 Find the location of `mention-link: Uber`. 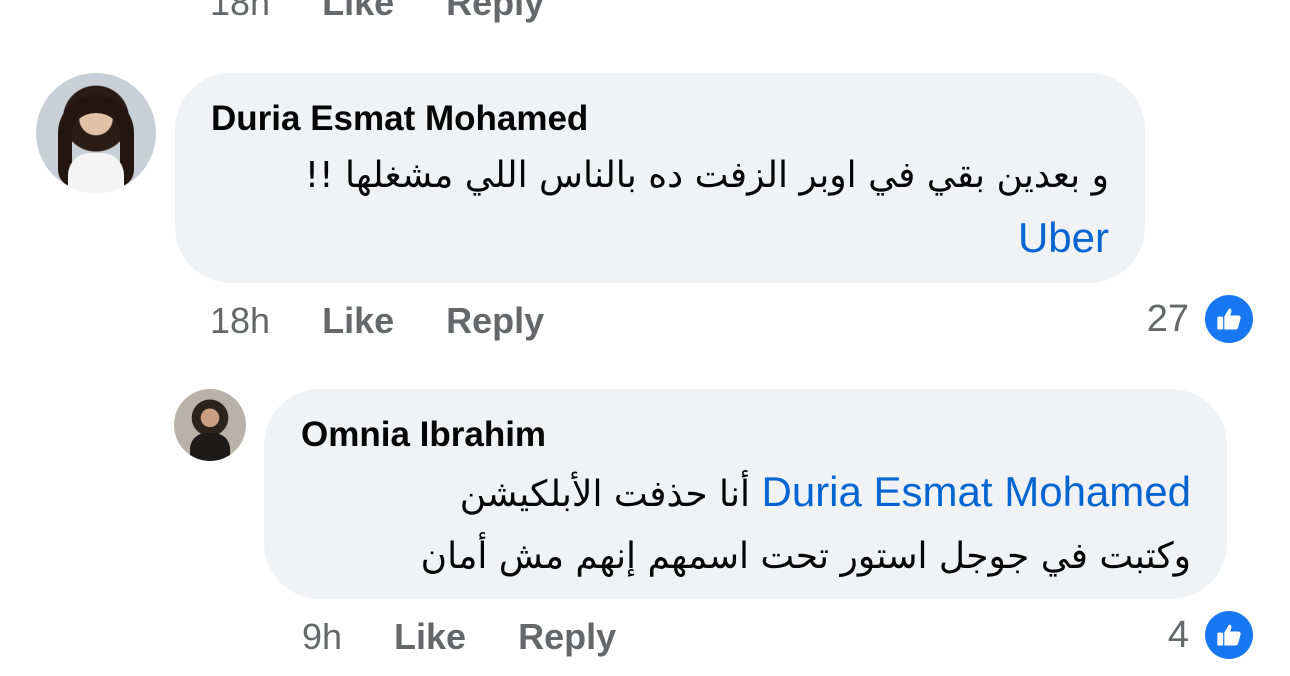

mention-link: Uber is located at coordinates (1063, 237).